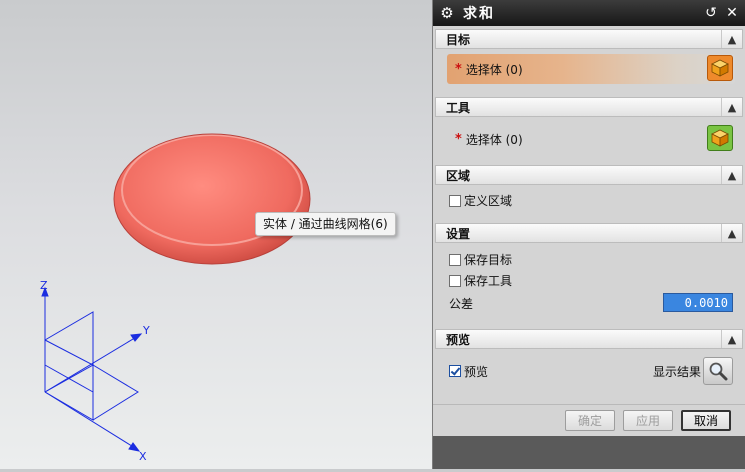 The width and height of the screenshot is (745, 472). I want to click on cancel-button: 取消, so click(706, 420).